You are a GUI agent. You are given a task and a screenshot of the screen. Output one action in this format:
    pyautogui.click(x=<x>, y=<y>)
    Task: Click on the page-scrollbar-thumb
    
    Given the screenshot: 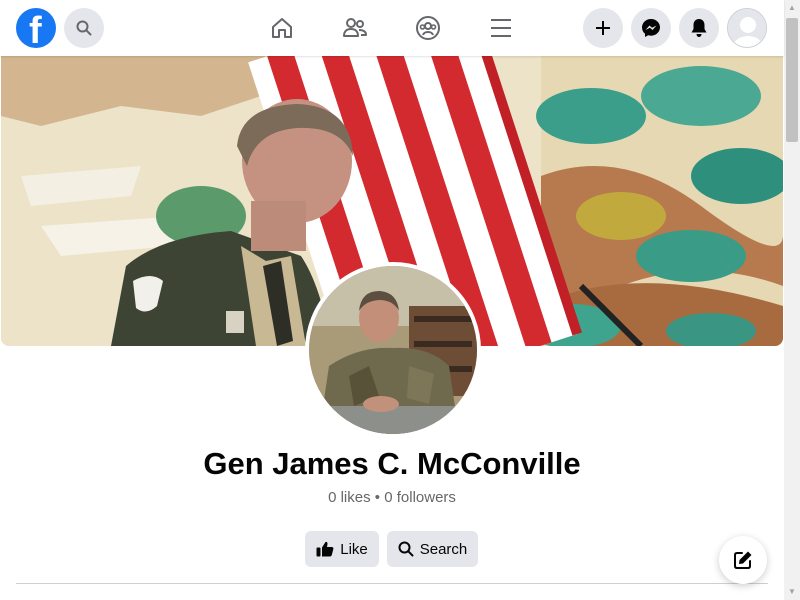 What is the action you would take?
    pyautogui.click(x=792, y=80)
    